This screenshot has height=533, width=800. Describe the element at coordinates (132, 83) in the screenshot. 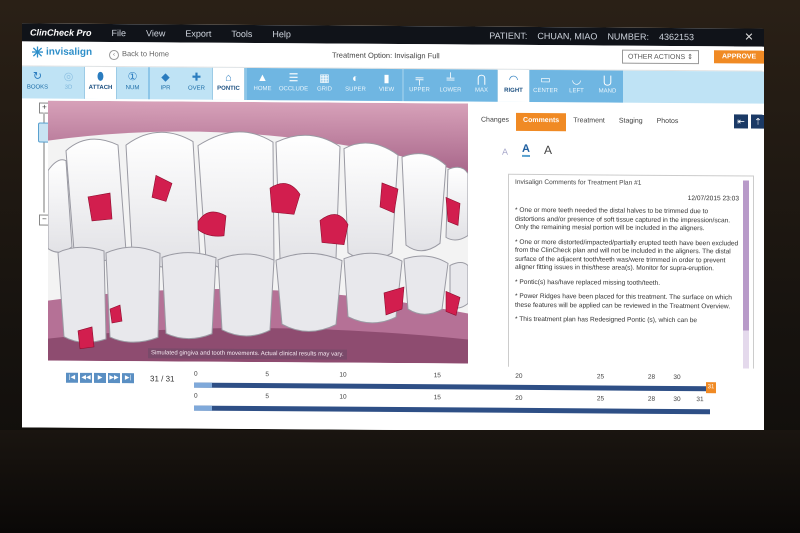

I see `toolbar-num-button: ① NUM` at that location.